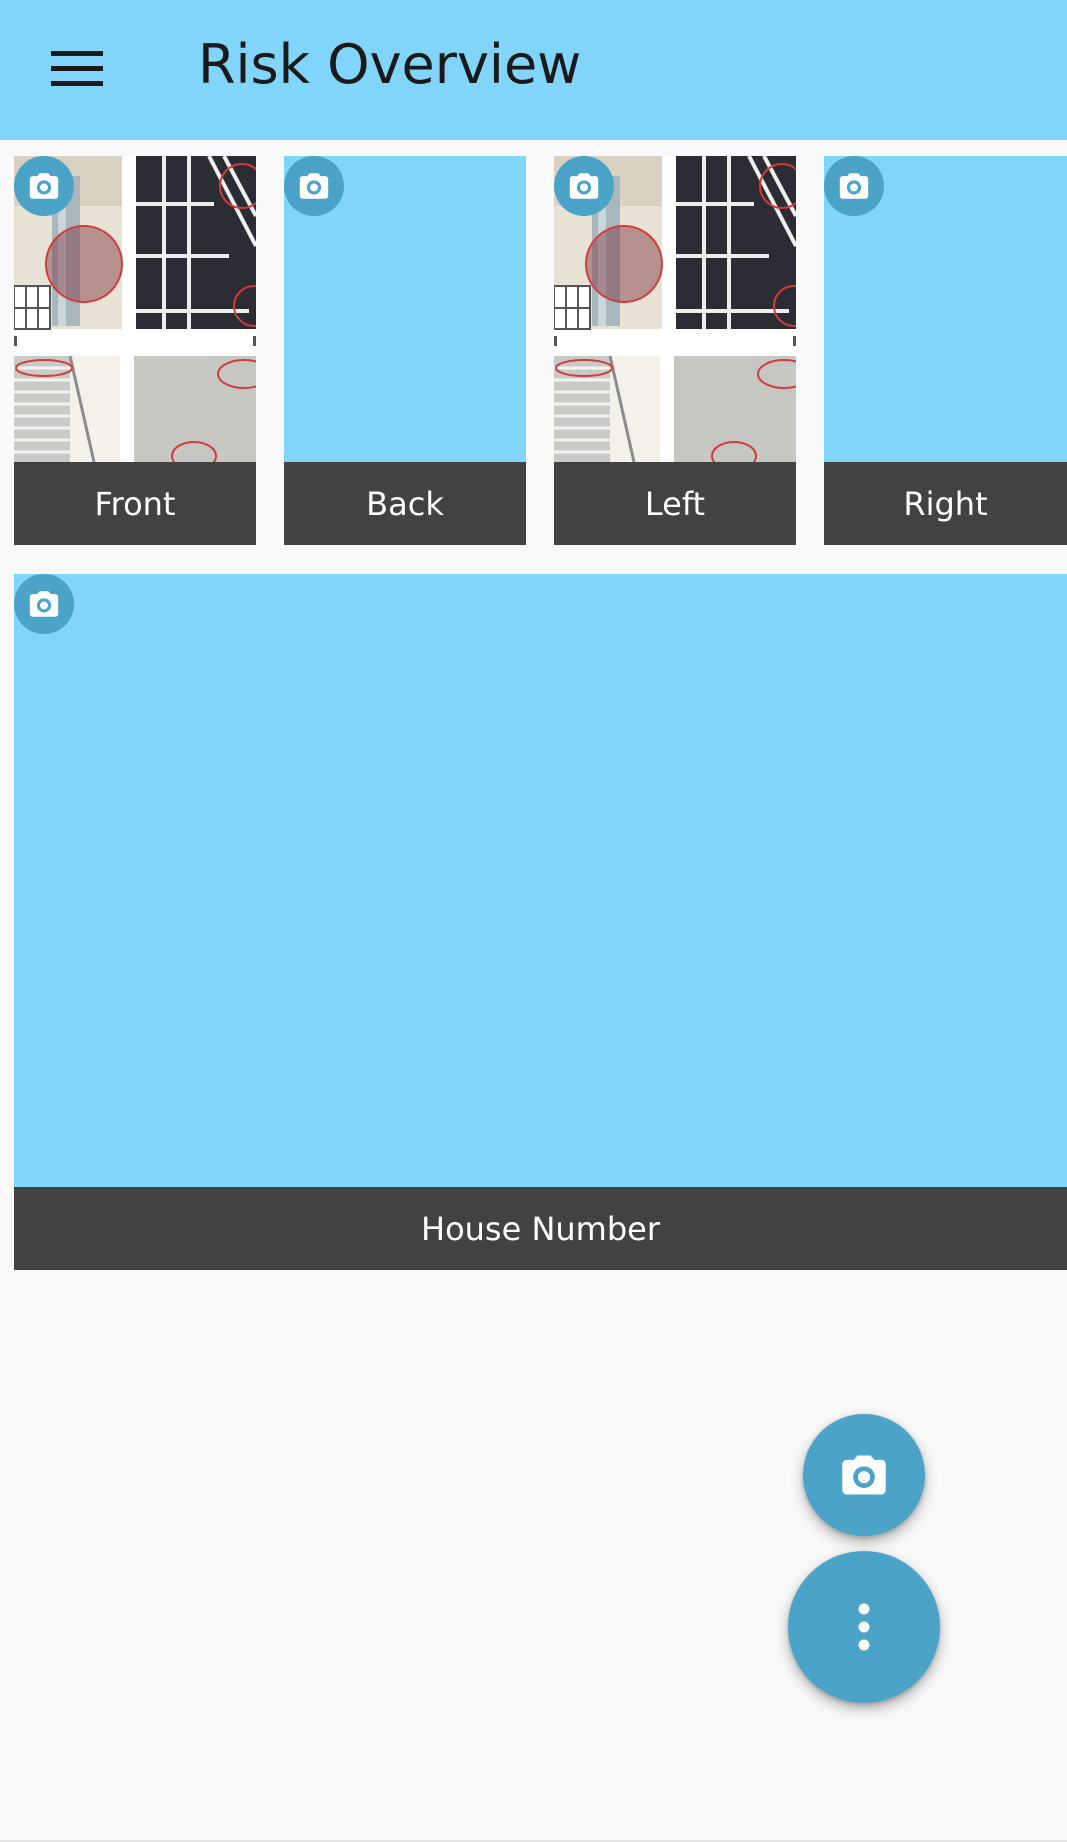 The height and width of the screenshot is (1842, 1067). I want to click on photo-tile-left: Left, so click(675, 350).